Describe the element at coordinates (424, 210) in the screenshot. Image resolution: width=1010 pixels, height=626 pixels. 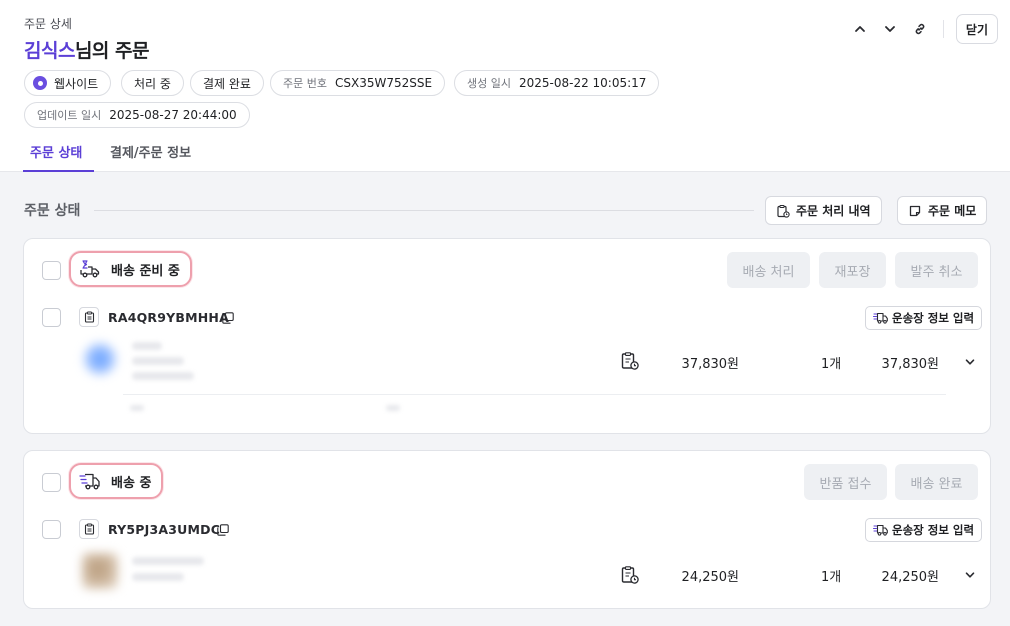
I see `section-divider` at that location.